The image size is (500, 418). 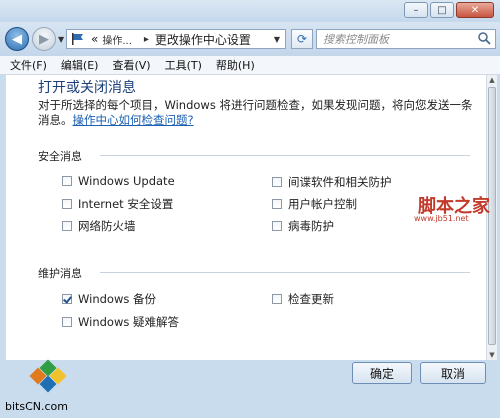 I want to click on menu-bar: 文件(F) 编辑(E) 查看(V) 工具(T) 帮助(H), so click(x=250, y=65).